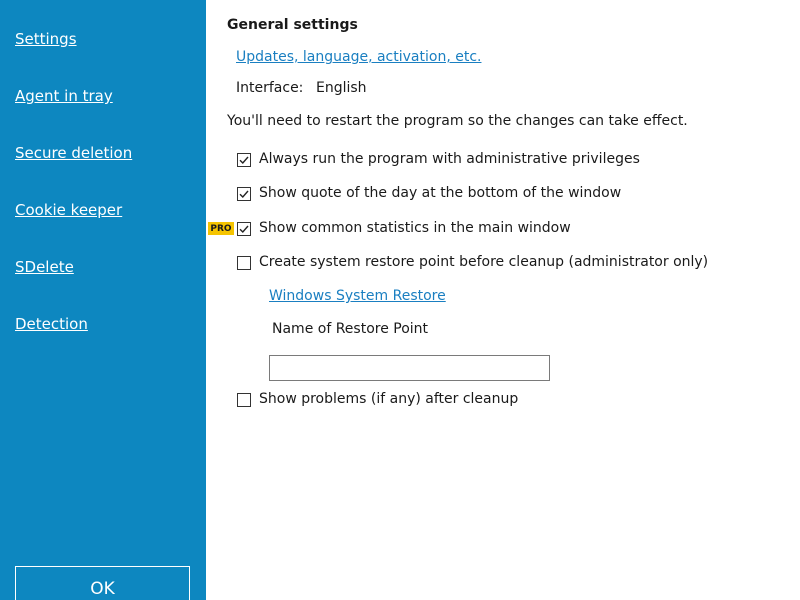 This screenshot has height=600, width=800. I want to click on show-problems-checkbox, so click(244, 400).